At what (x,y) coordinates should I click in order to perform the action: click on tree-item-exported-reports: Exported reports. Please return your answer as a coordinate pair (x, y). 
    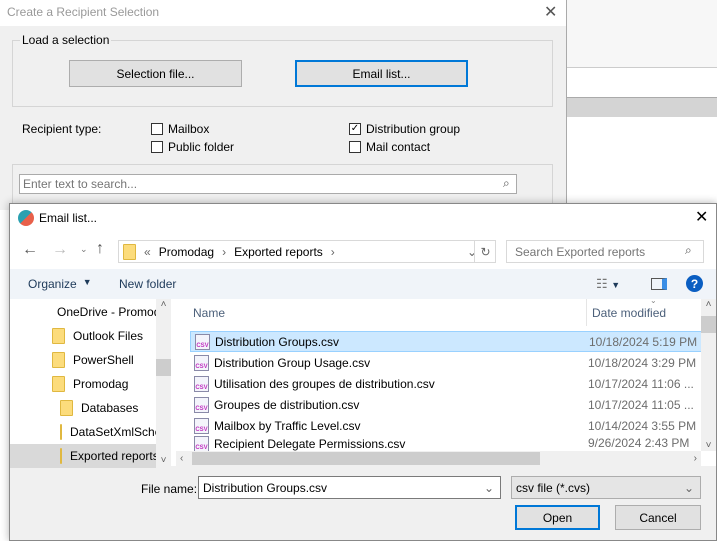
    Looking at the image, I should click on (83, 456).